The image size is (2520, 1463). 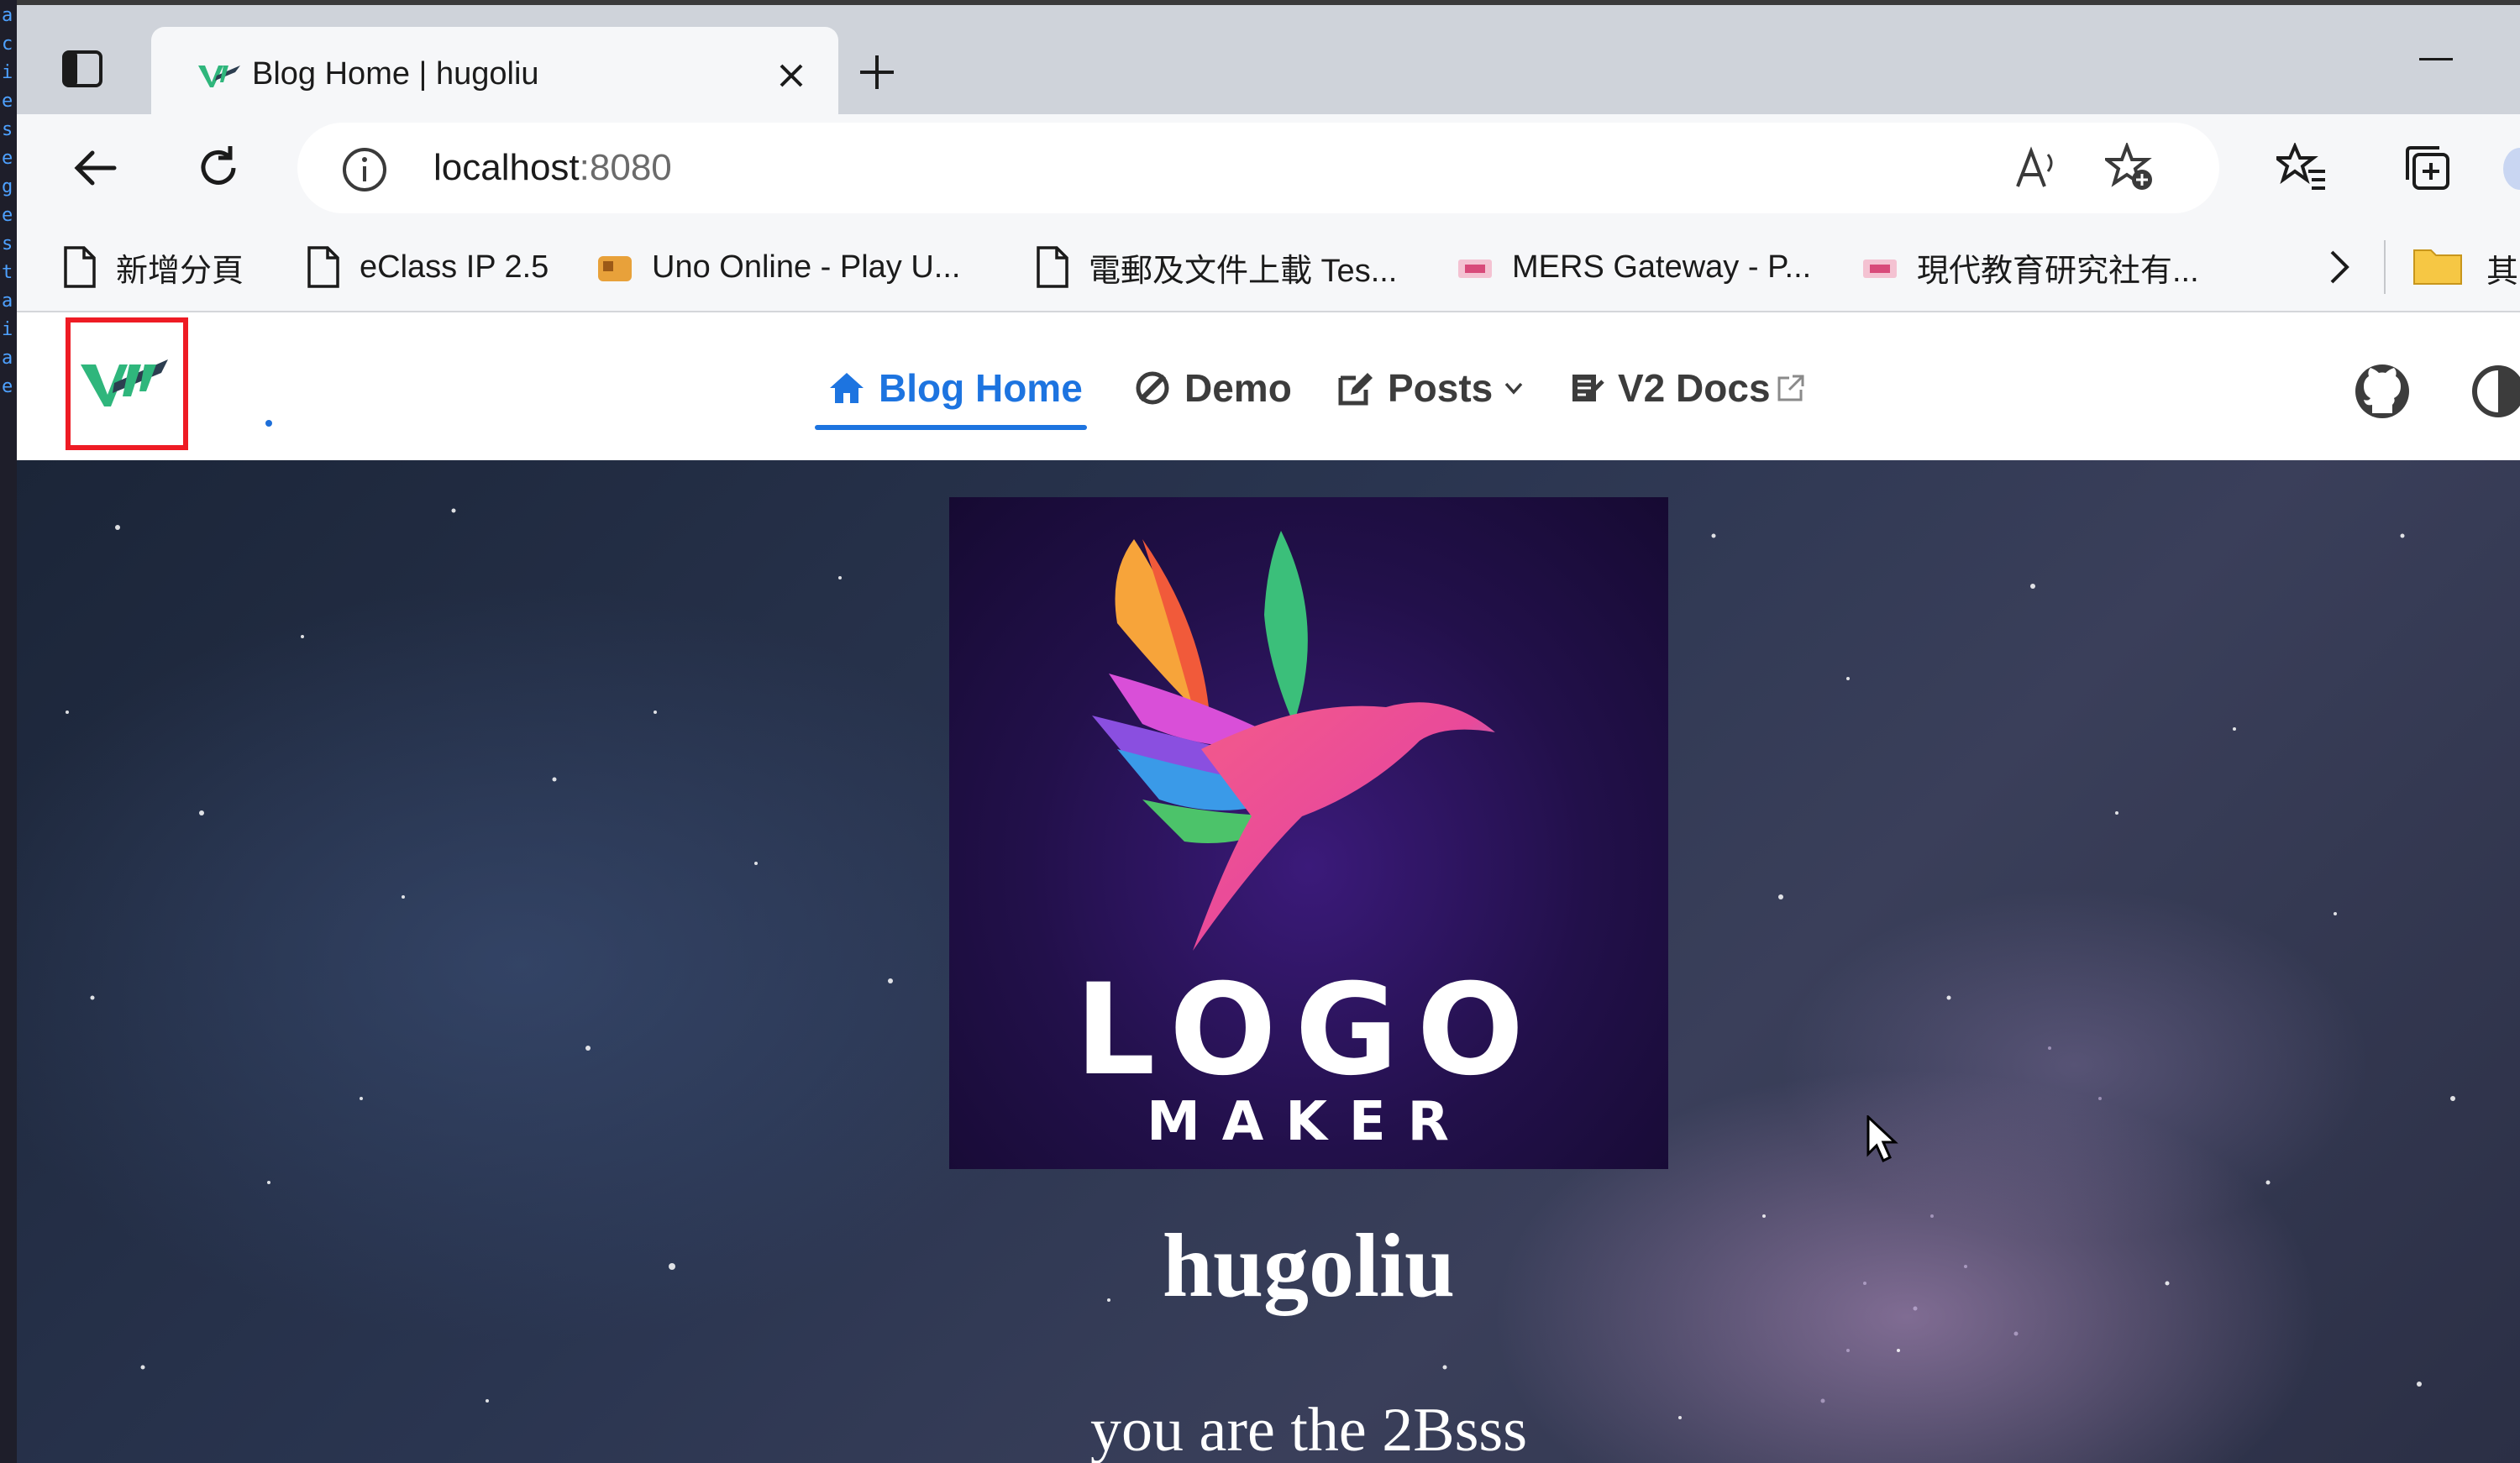 What do you see at coordinates (2339, 267) in the screenshot?
I see `chevron-right-icon` at bounding box center [2339, 267].